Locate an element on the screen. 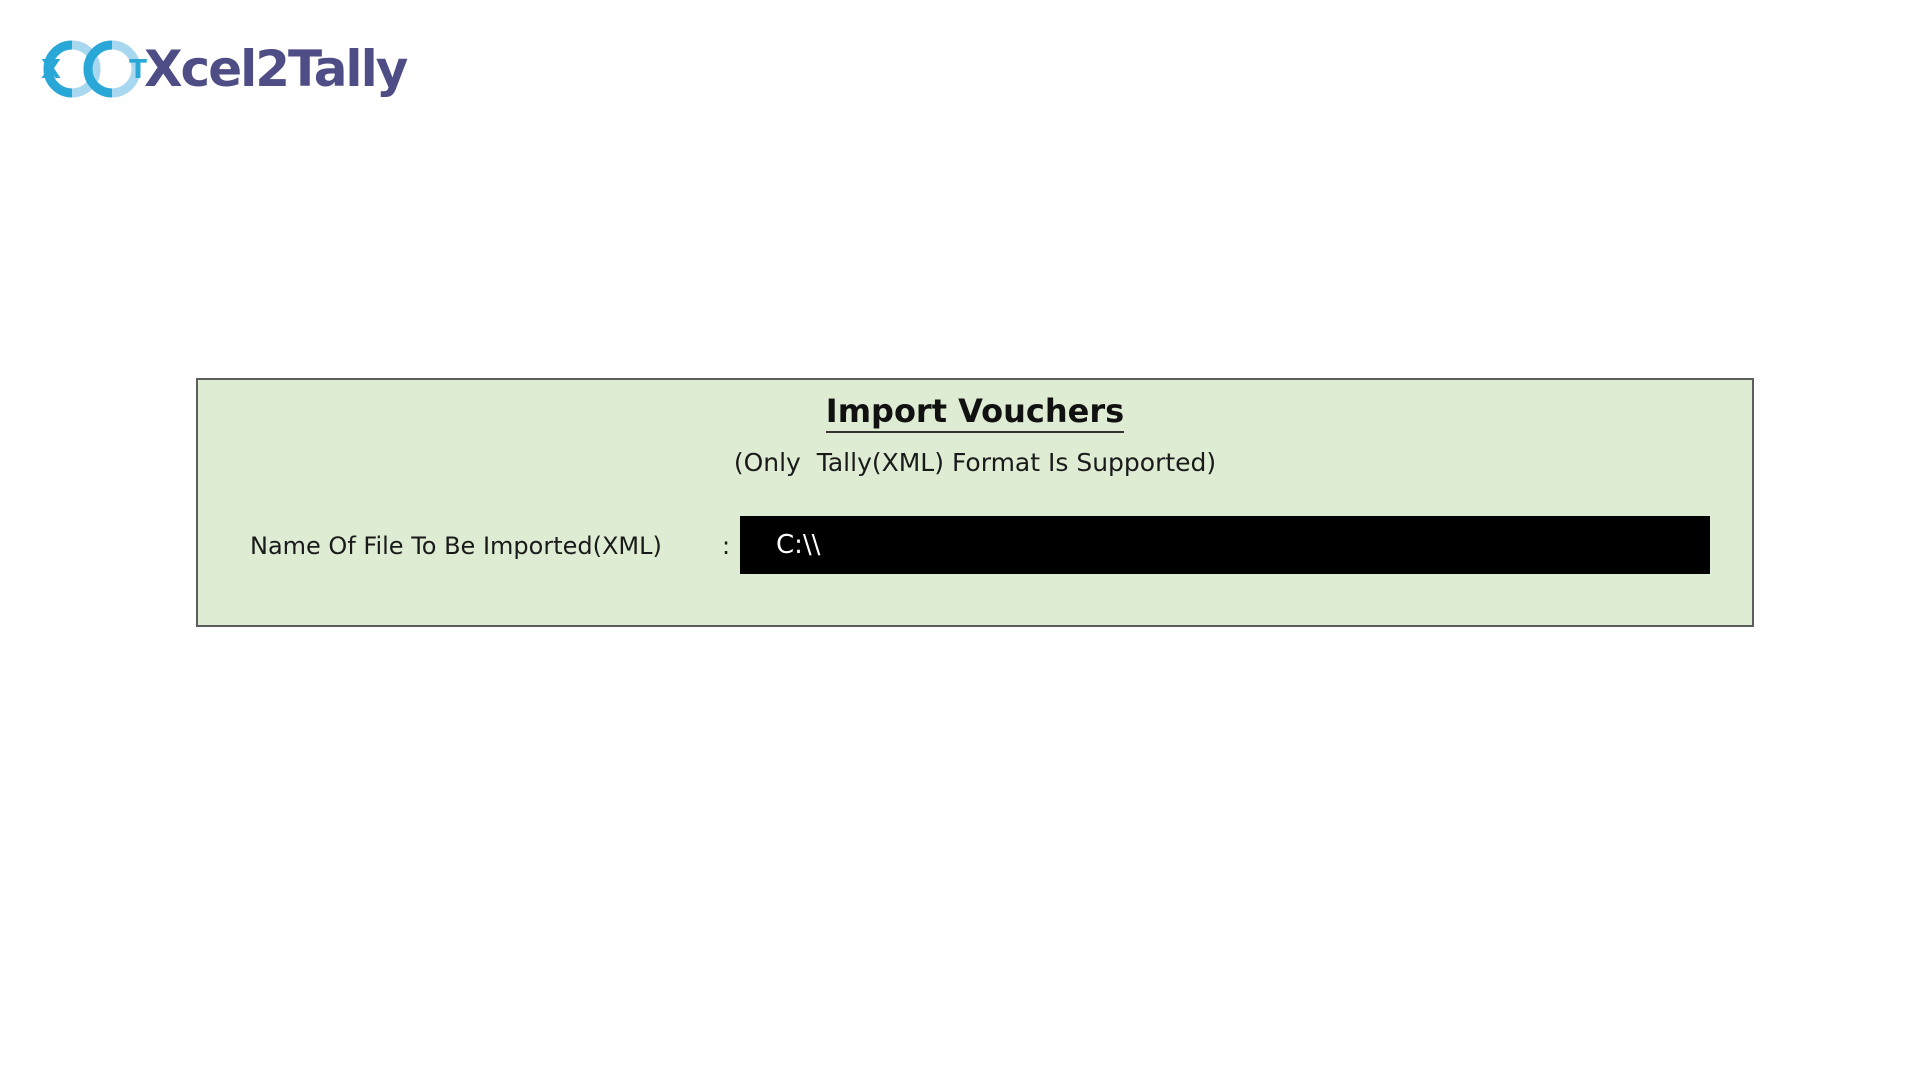  xcel2tally-logo: X T Xcel2Tally is located at coordinates (219, 69).